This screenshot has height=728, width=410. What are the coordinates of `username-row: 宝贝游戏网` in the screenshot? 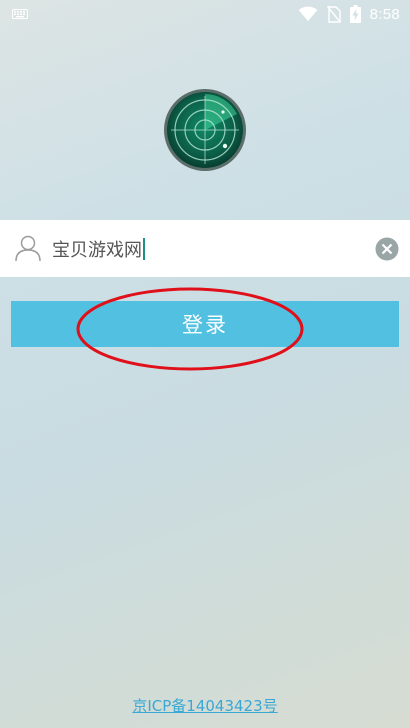 It's located at (205, 248).